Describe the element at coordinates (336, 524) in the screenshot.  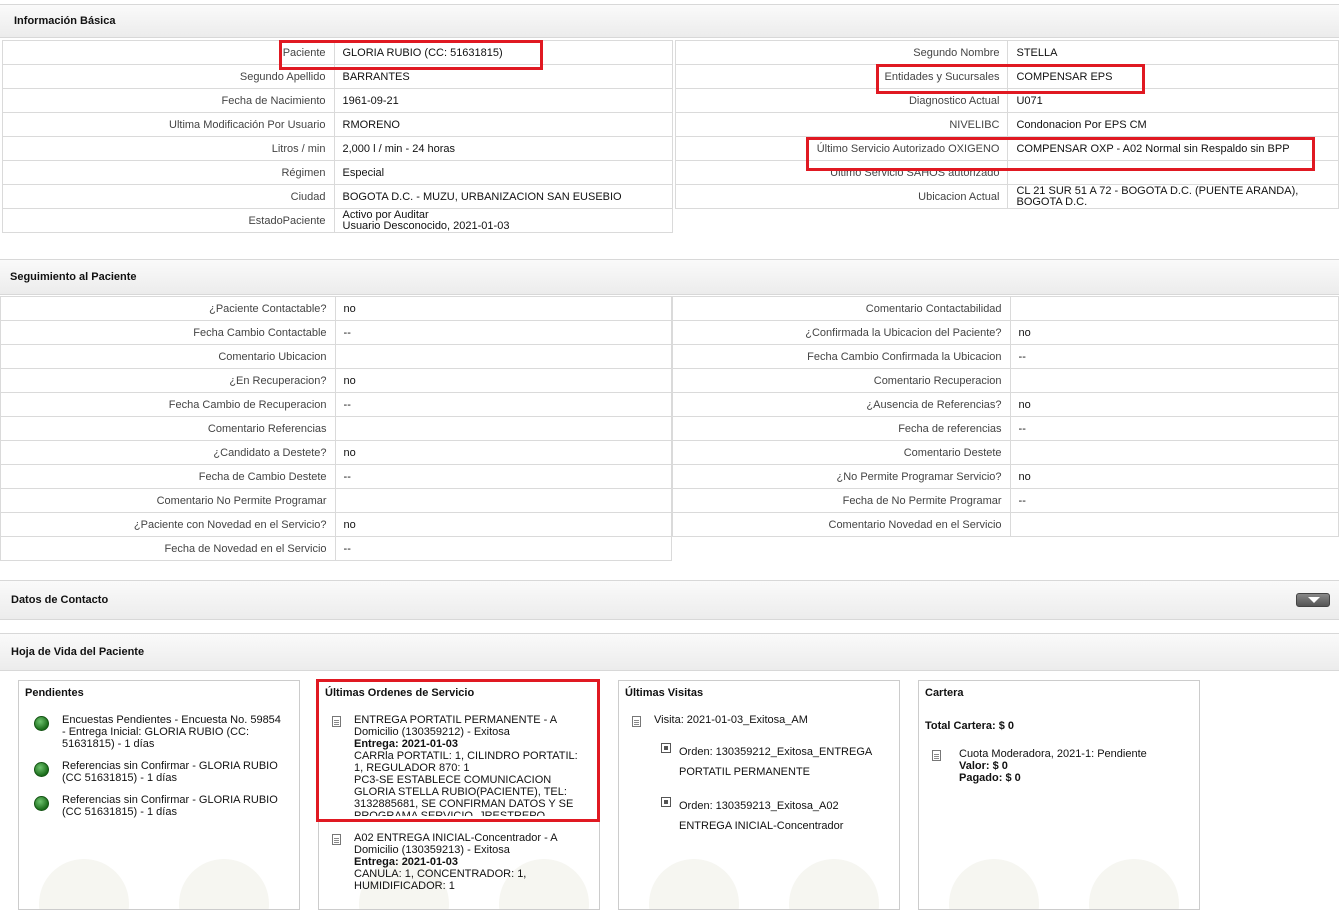
I see `table-row: ¿Paciente con Novedad en el Servicio? no` at that location.